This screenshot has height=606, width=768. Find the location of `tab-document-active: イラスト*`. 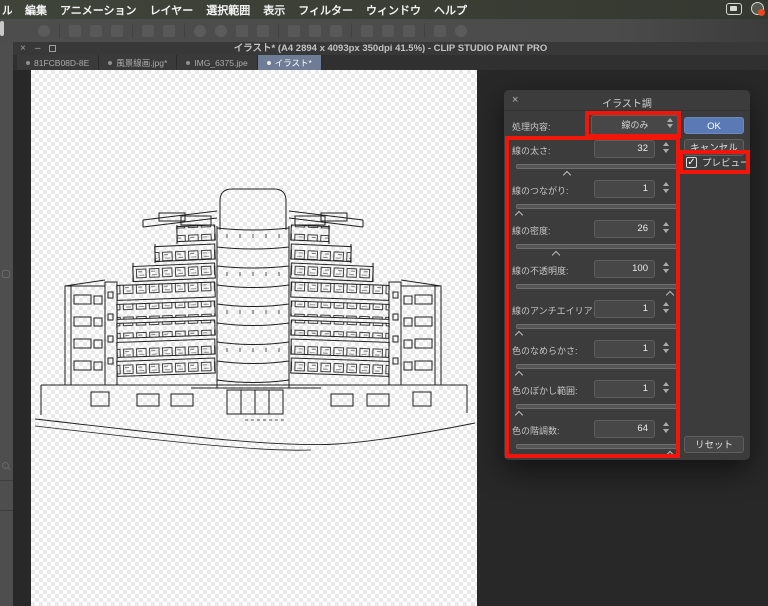

tab-document-active: イラスト* is located at coordinates (289, 62).